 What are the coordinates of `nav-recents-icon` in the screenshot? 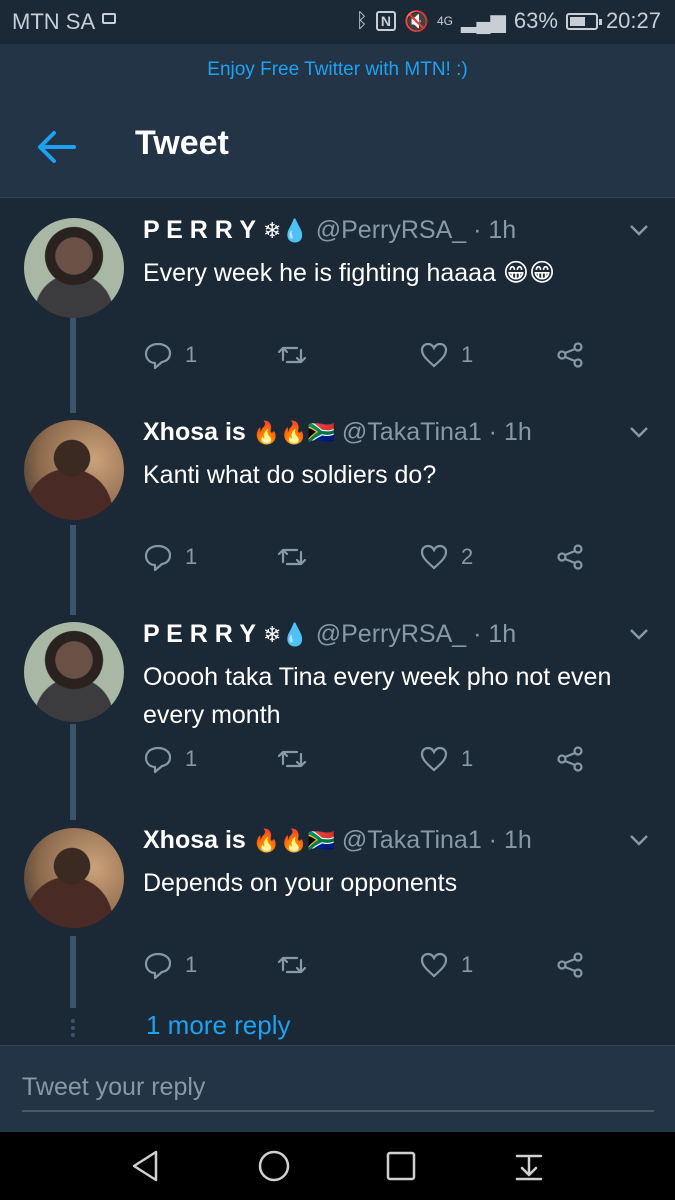 It's located at (401, 1166).